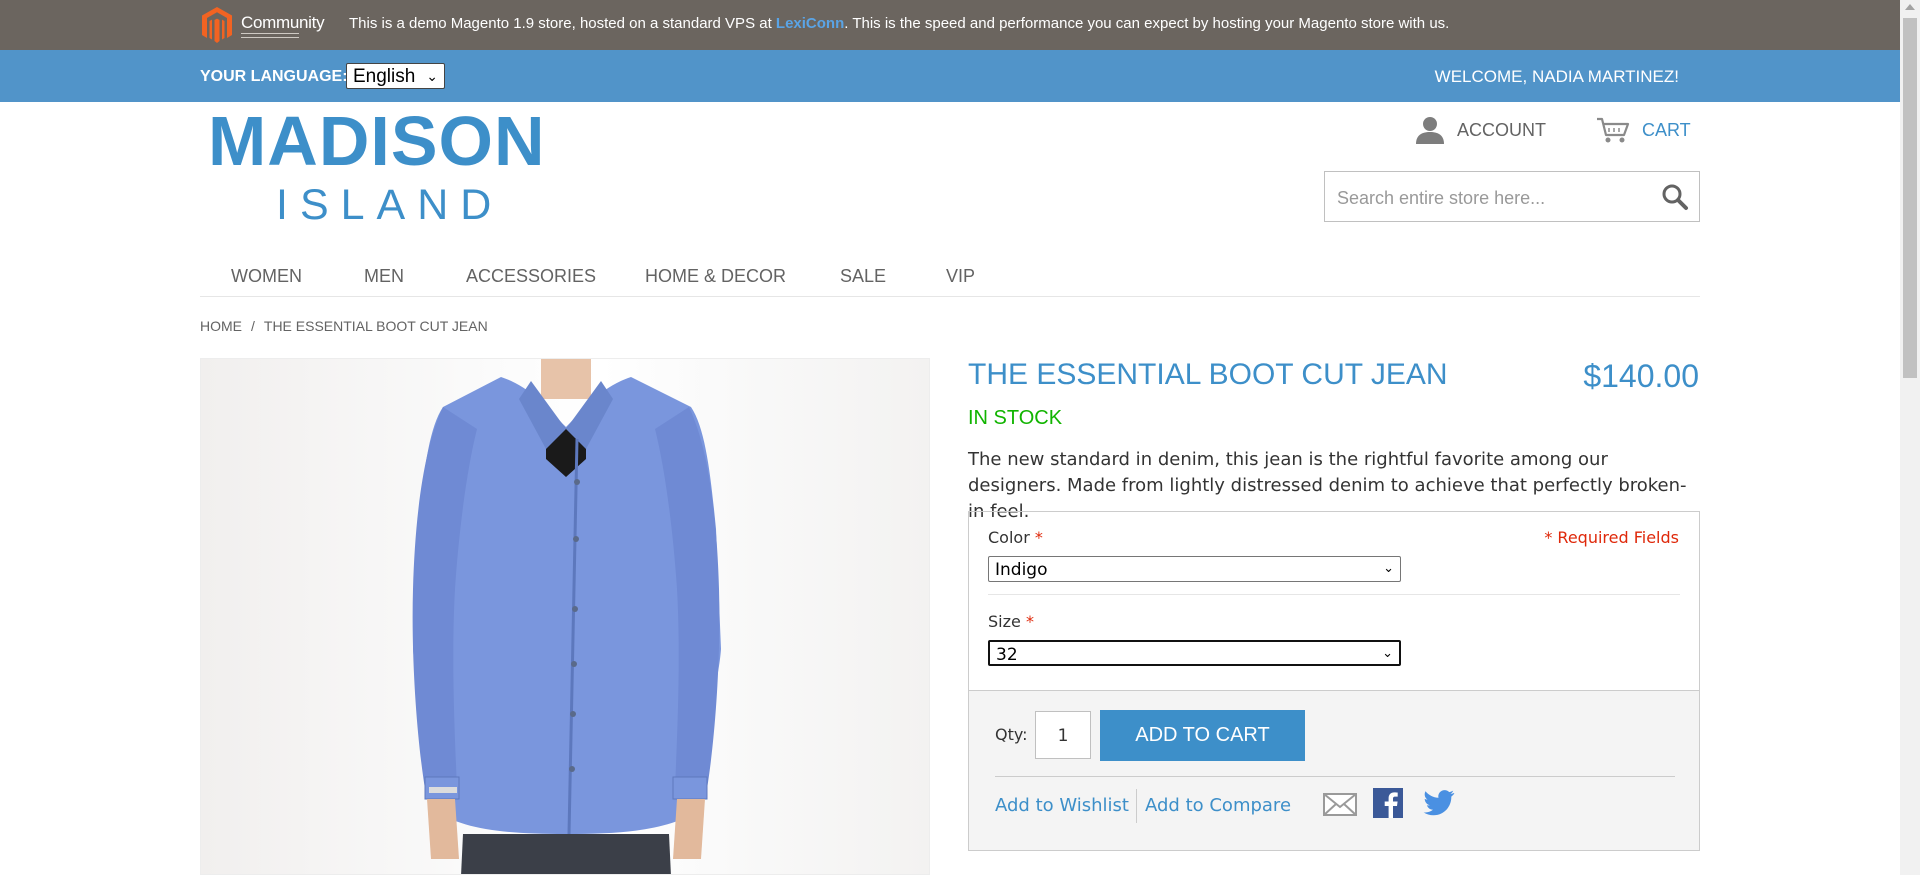 The image size is (1920, 875). What do you see at coordinates (1492, 198) in the screenshot?
I see `search-input` at bounding box center [1492, 198].